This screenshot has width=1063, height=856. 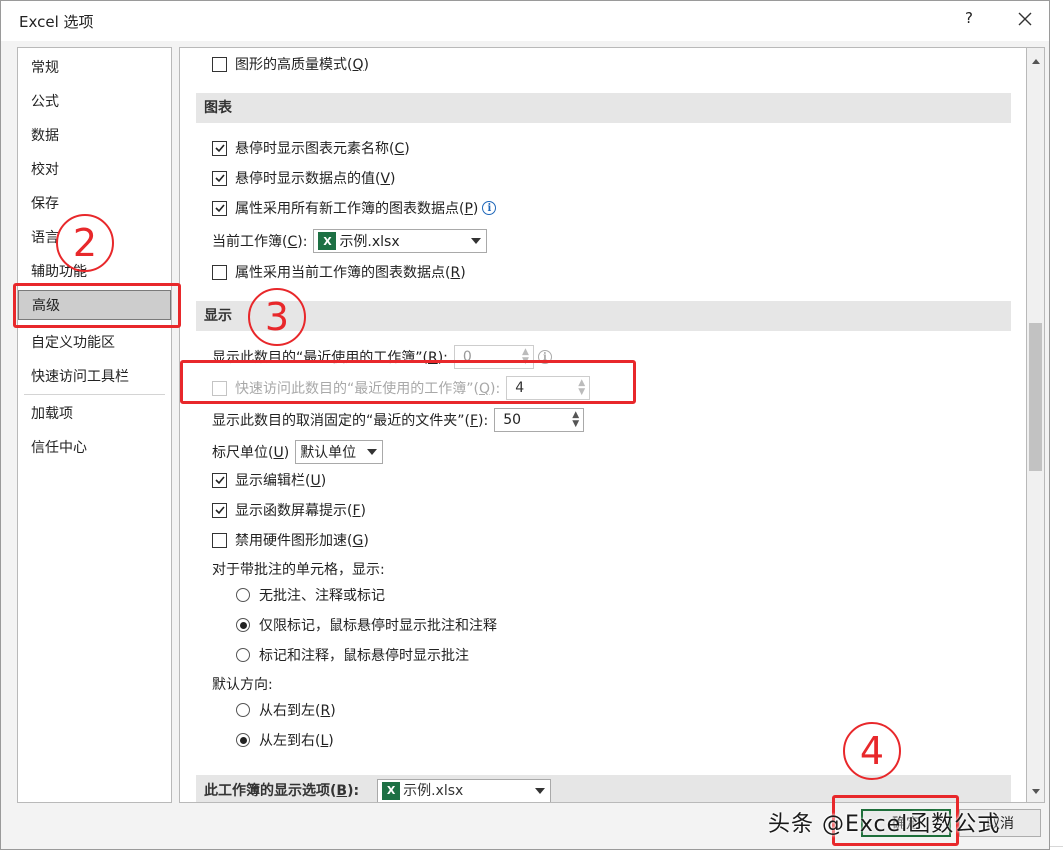 What do you see at coordinates (342, 791) in the screenshot?
I see `section-accesskey: B` at bounding box center [342, 791].